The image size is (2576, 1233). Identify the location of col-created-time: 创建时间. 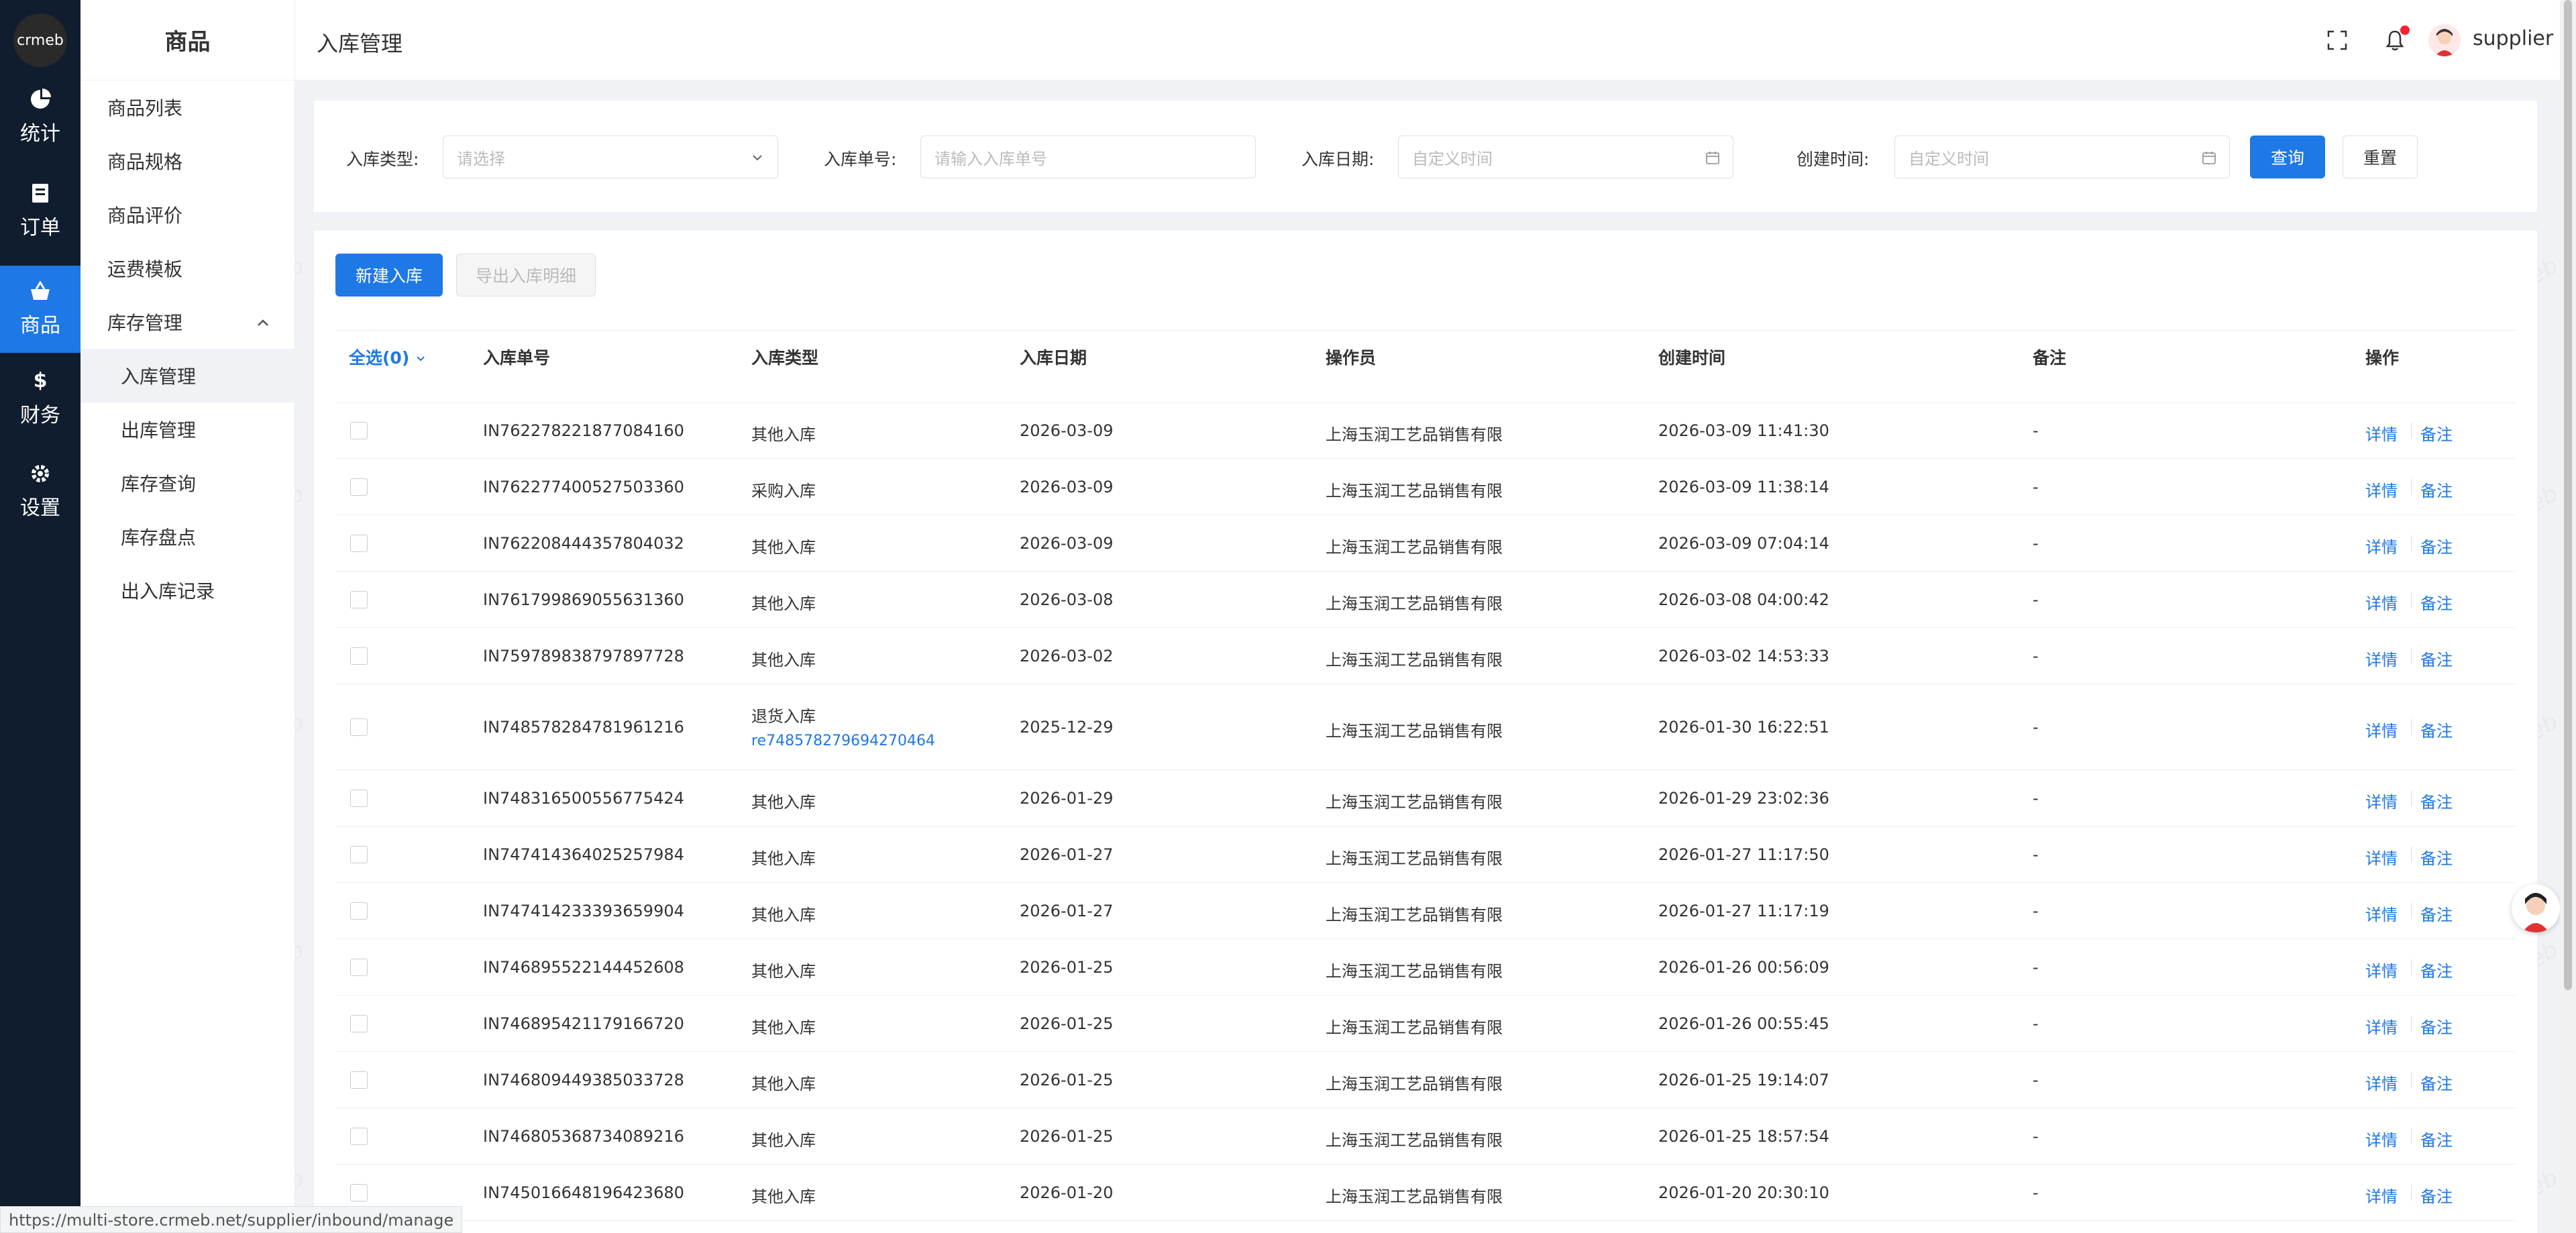
(1692, 358).